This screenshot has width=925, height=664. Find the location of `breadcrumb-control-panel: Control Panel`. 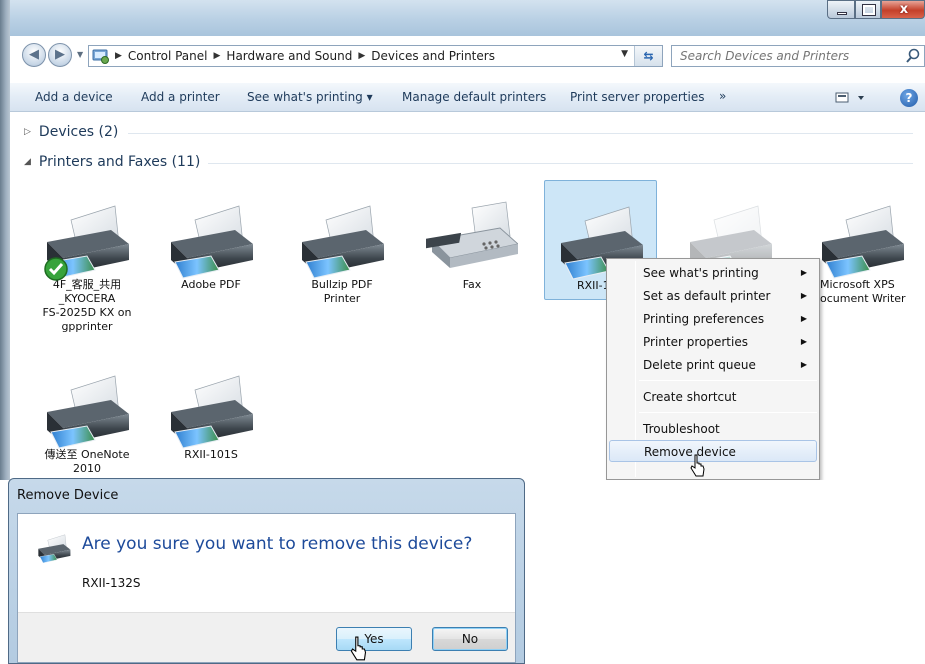

breadcrumb-control-panel: Control Panel is located at coordinates (168, 56).